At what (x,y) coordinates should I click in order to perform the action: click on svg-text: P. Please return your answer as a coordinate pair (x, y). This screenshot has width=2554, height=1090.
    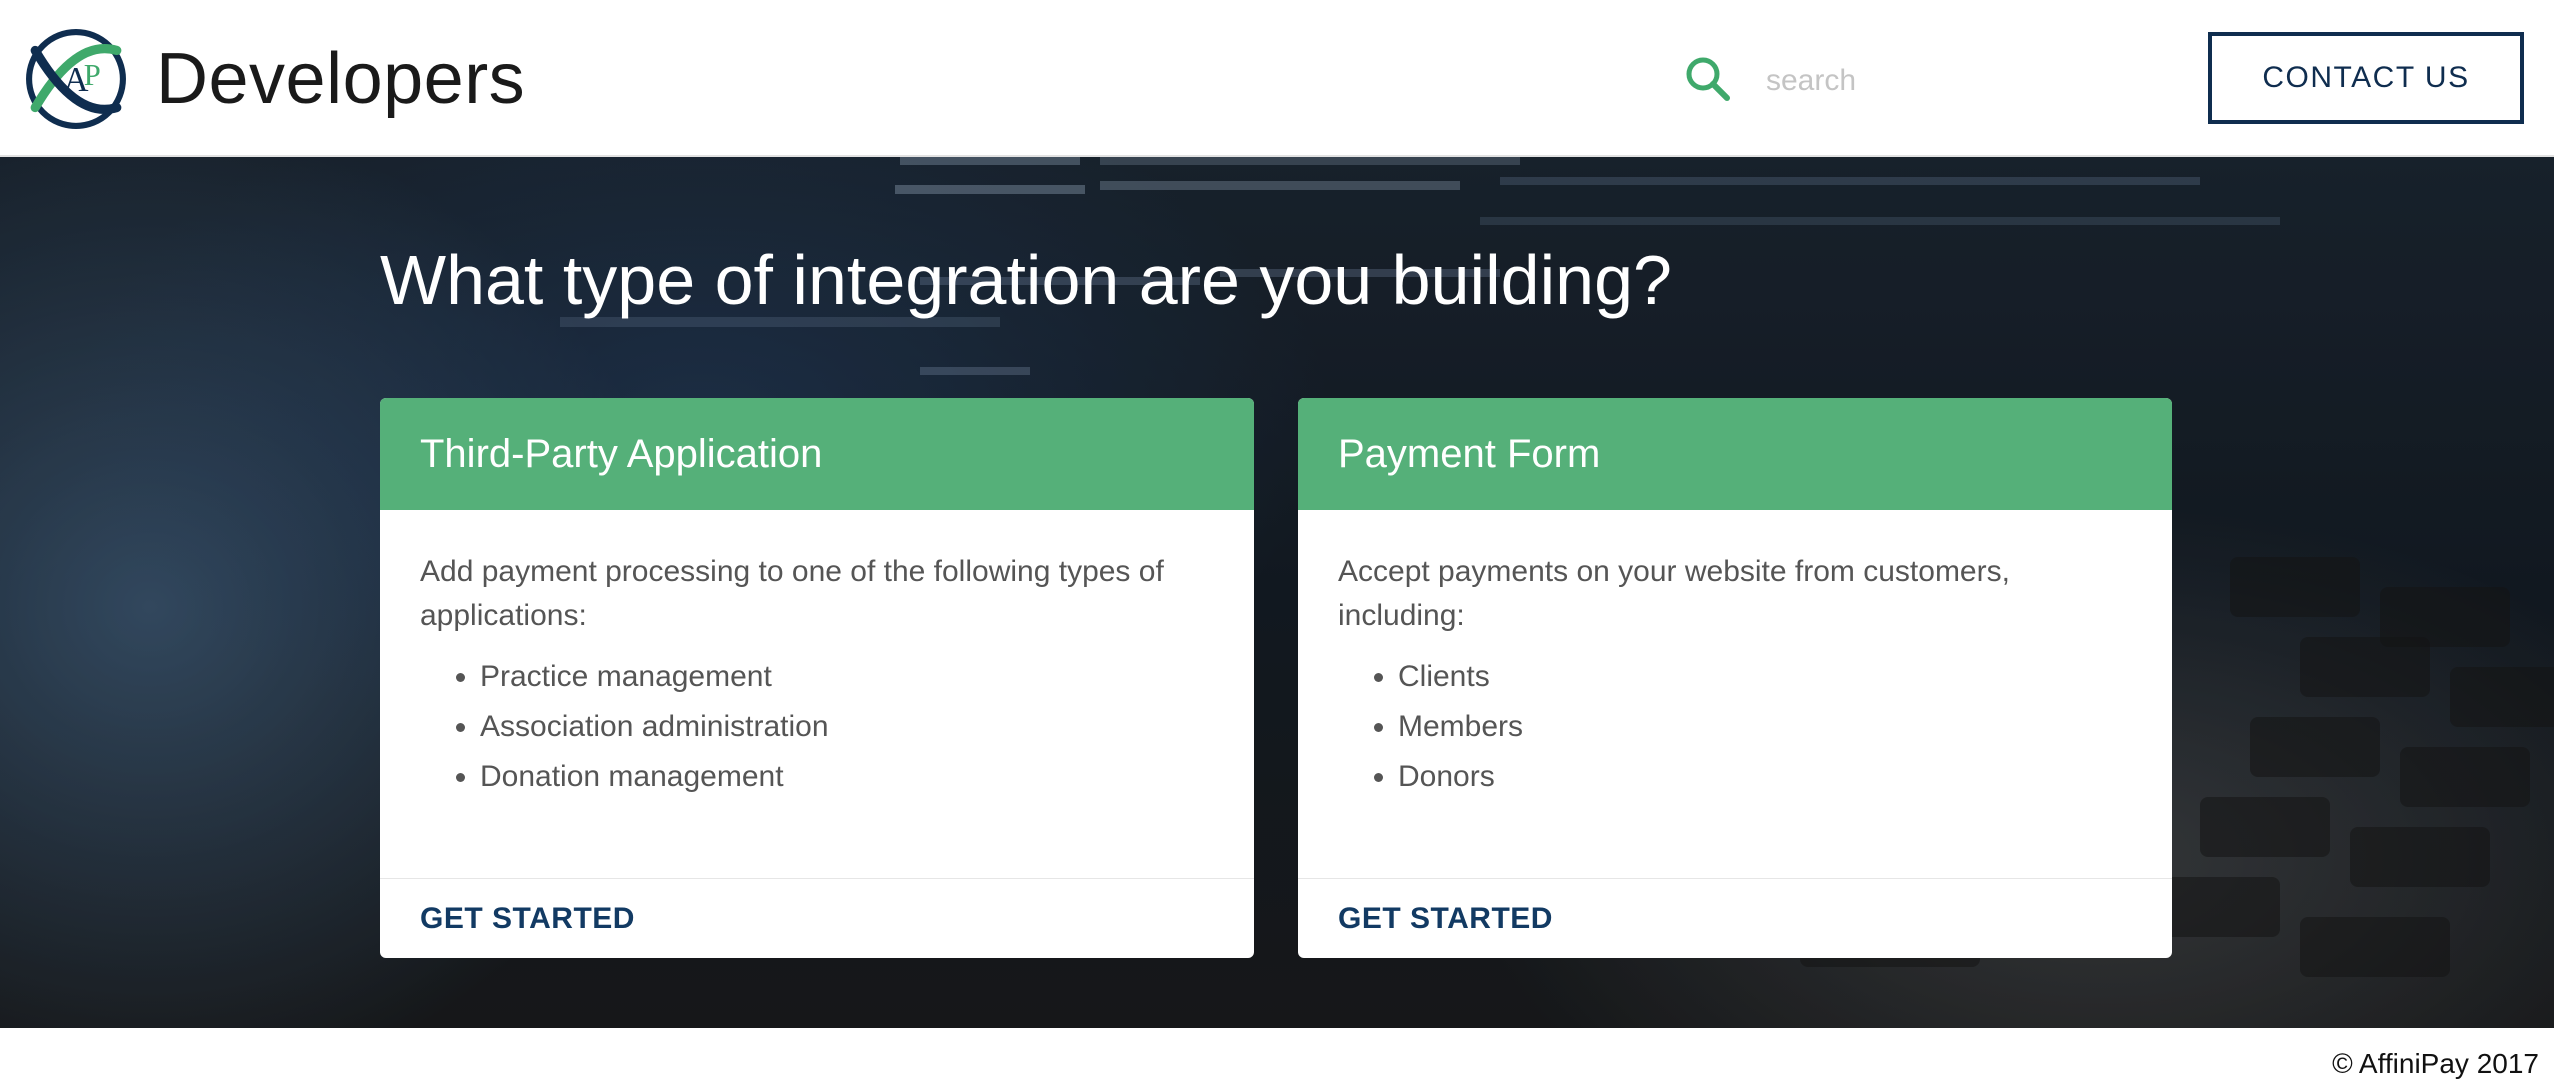
    Looking at the image, I should click on (92, 75).